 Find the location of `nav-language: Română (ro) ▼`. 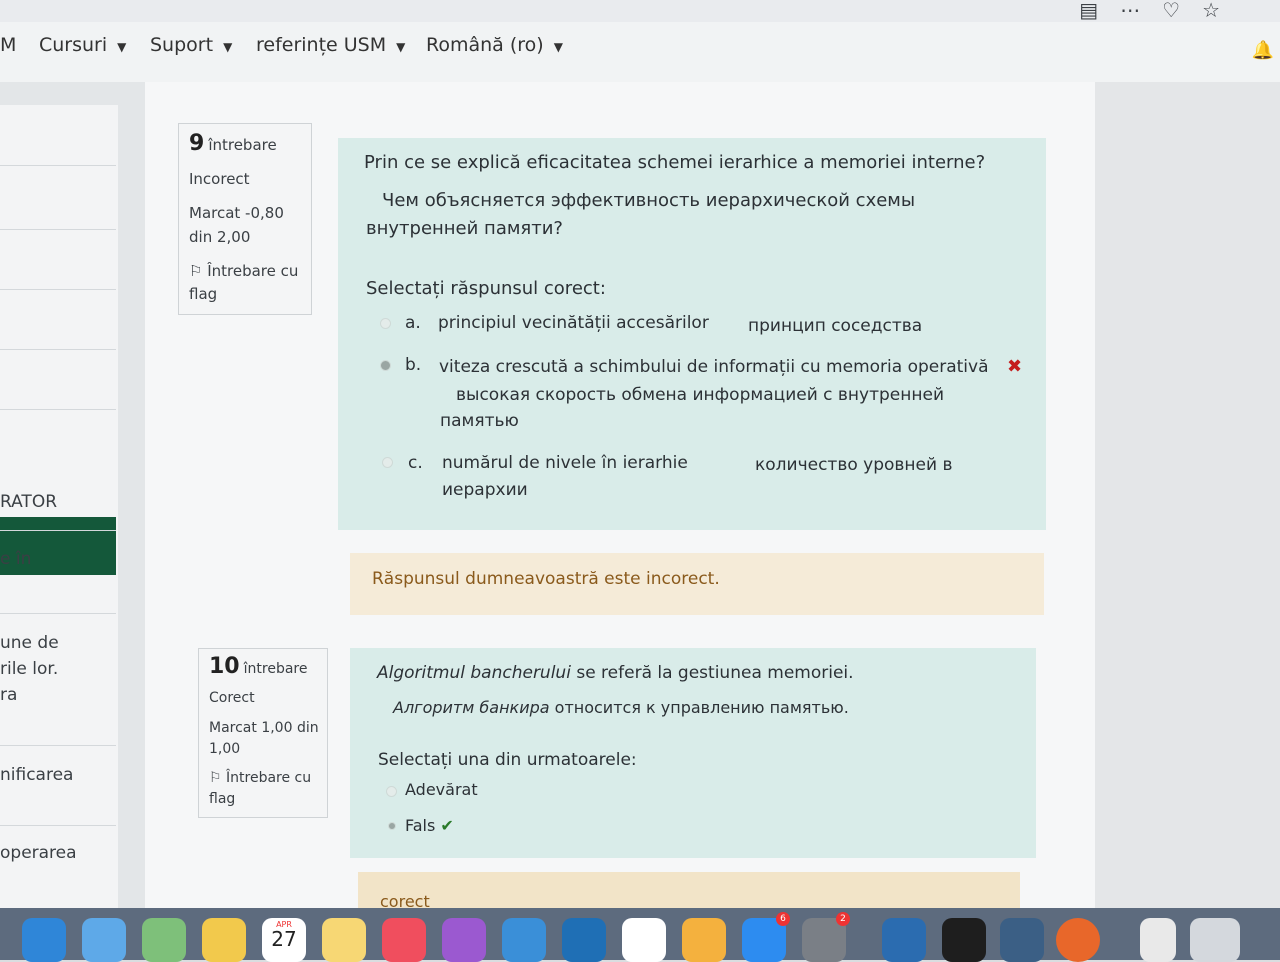

nav-language: Română (ro) ▼ is located at coordinates (494, 45).